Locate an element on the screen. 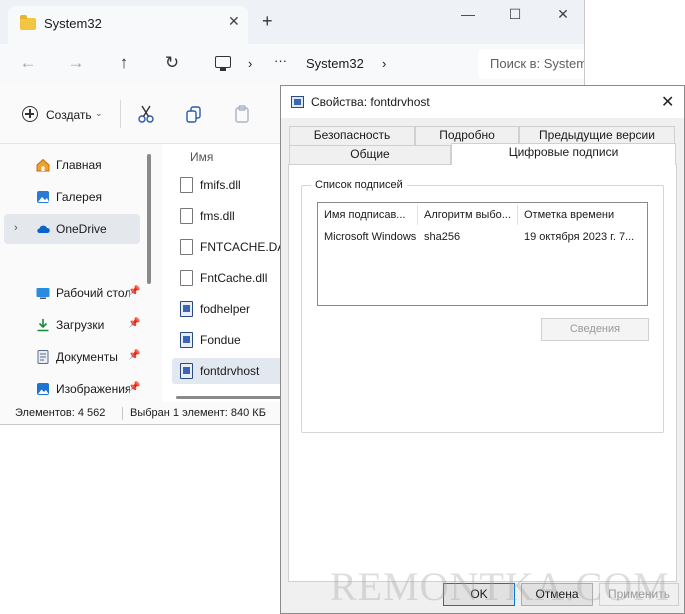 This screenshot has width=685, height=614. signer-name-cell: Microsoft Windows is located at coordinates (368, 237).